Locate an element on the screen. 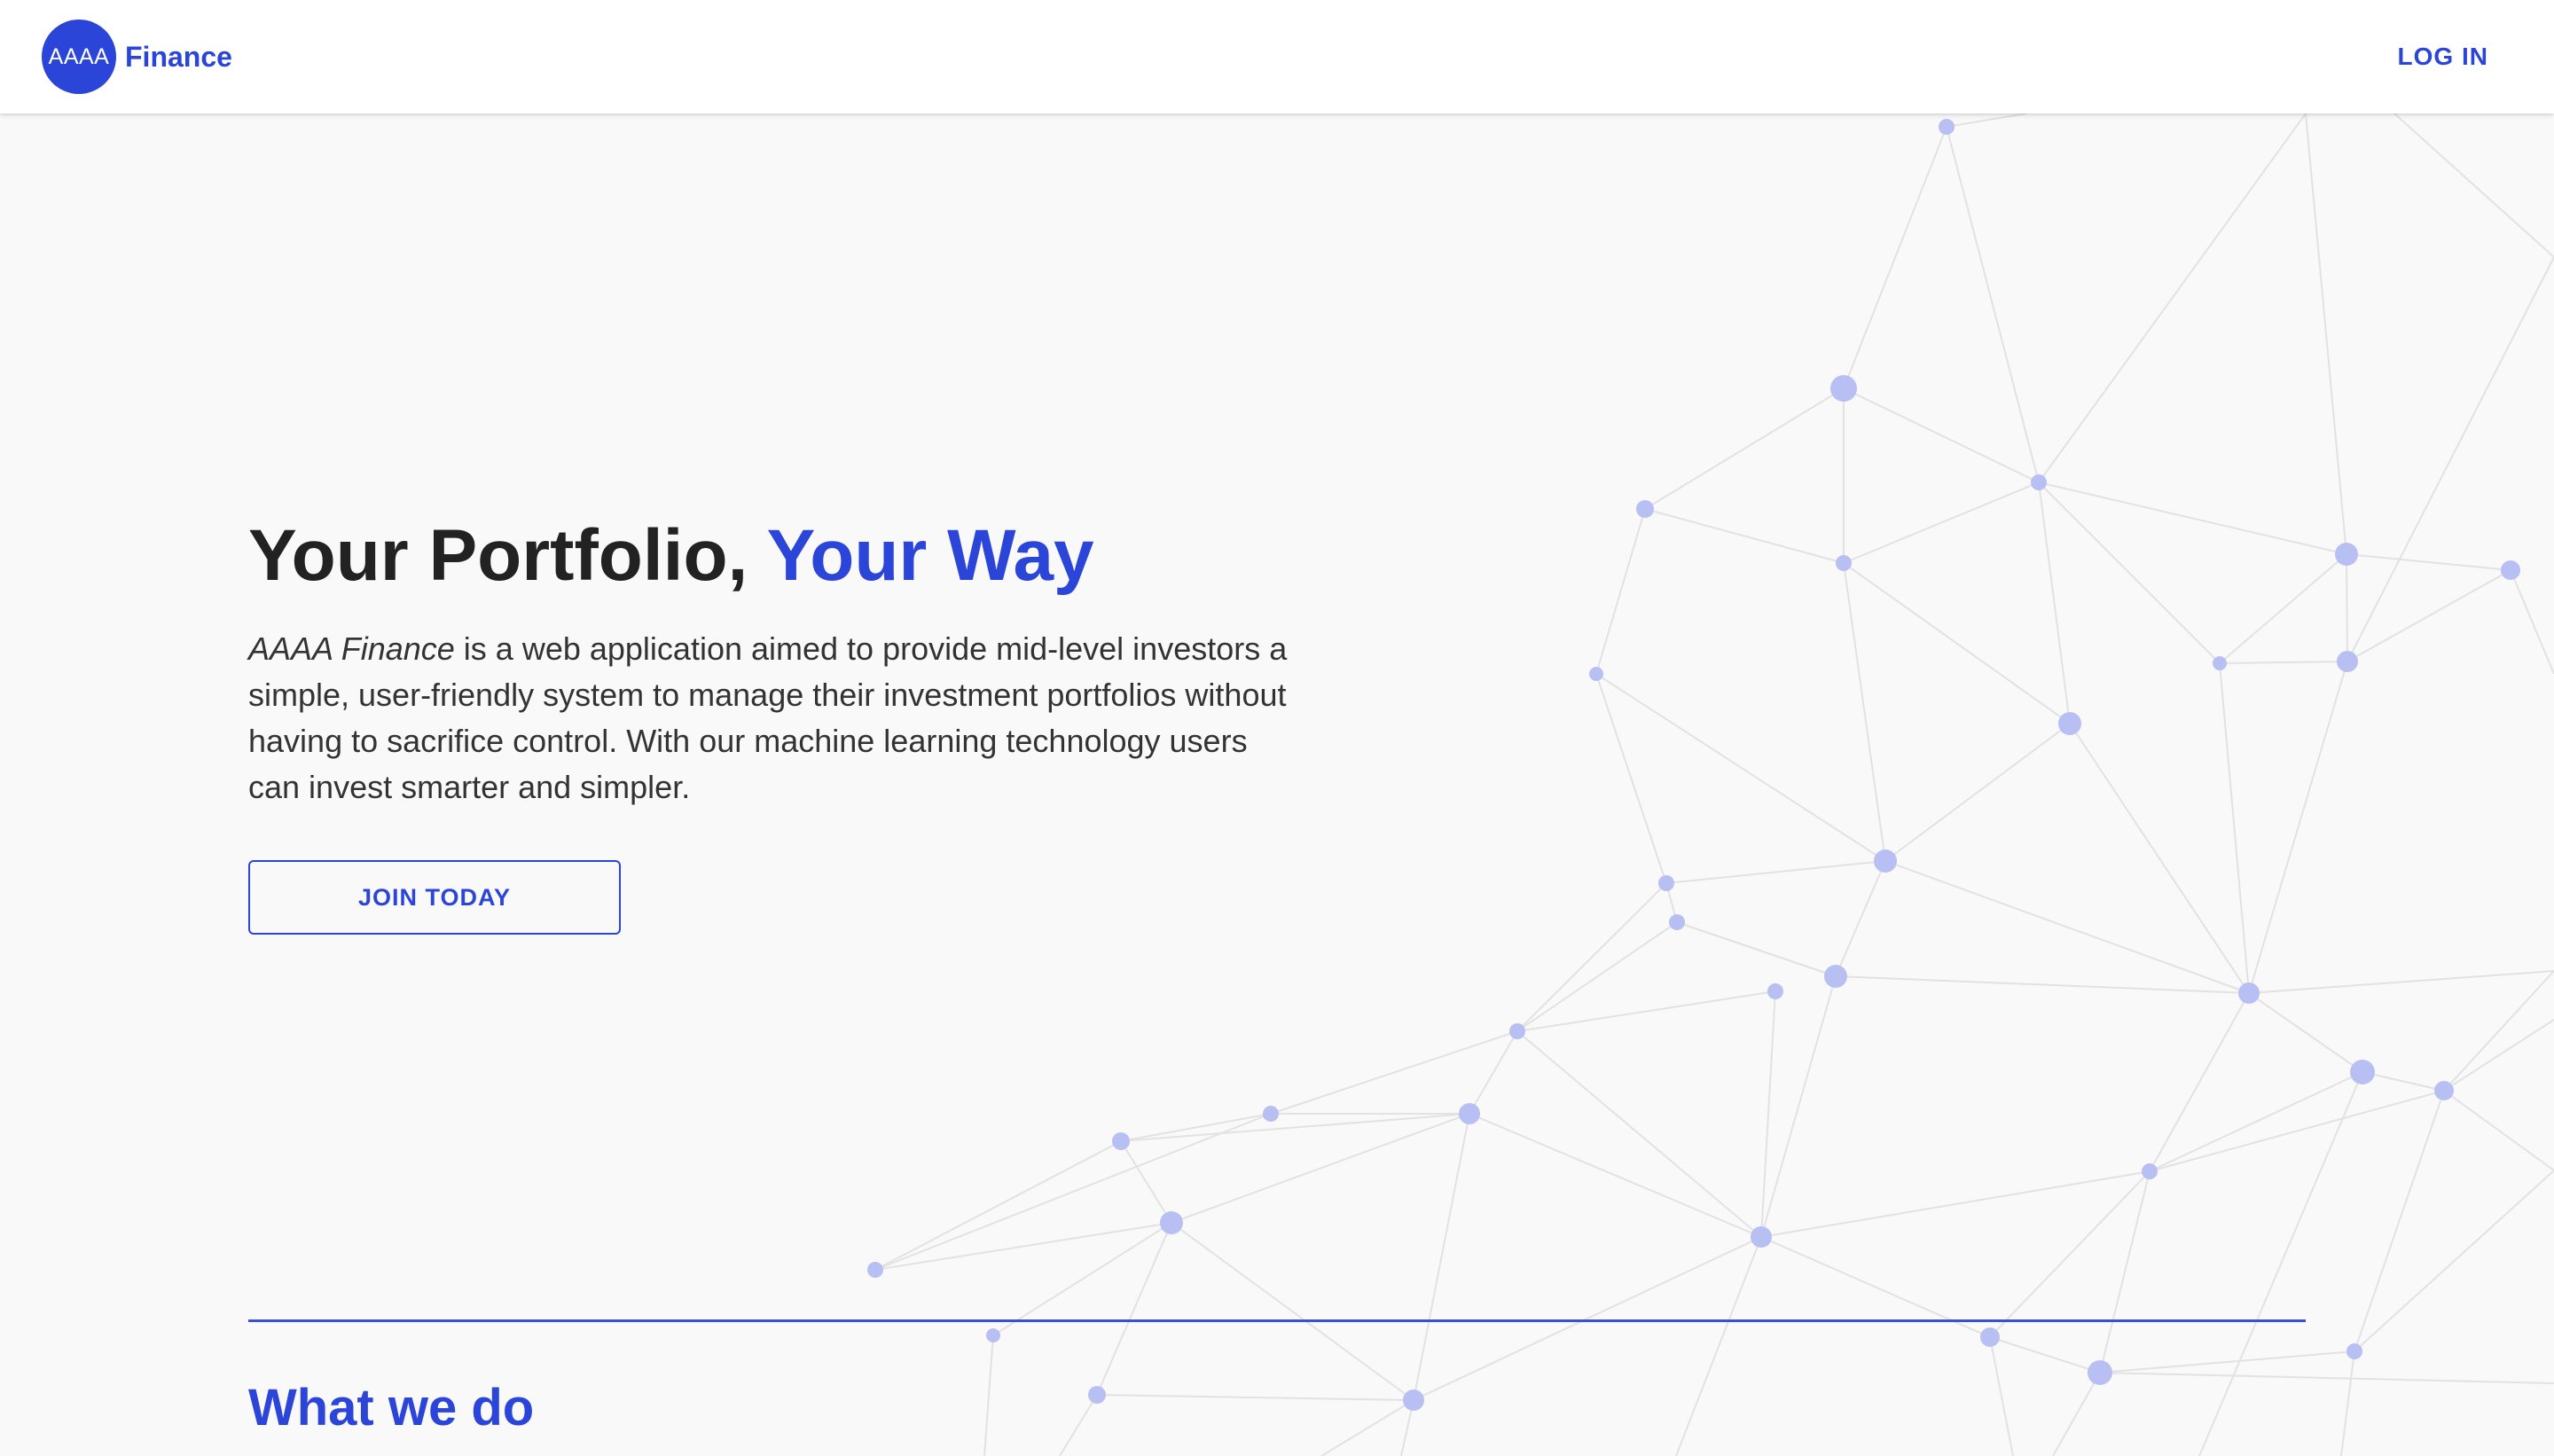 The image size is (2554, 1456). brand-name: Finance is located at coordinates (178, 56).